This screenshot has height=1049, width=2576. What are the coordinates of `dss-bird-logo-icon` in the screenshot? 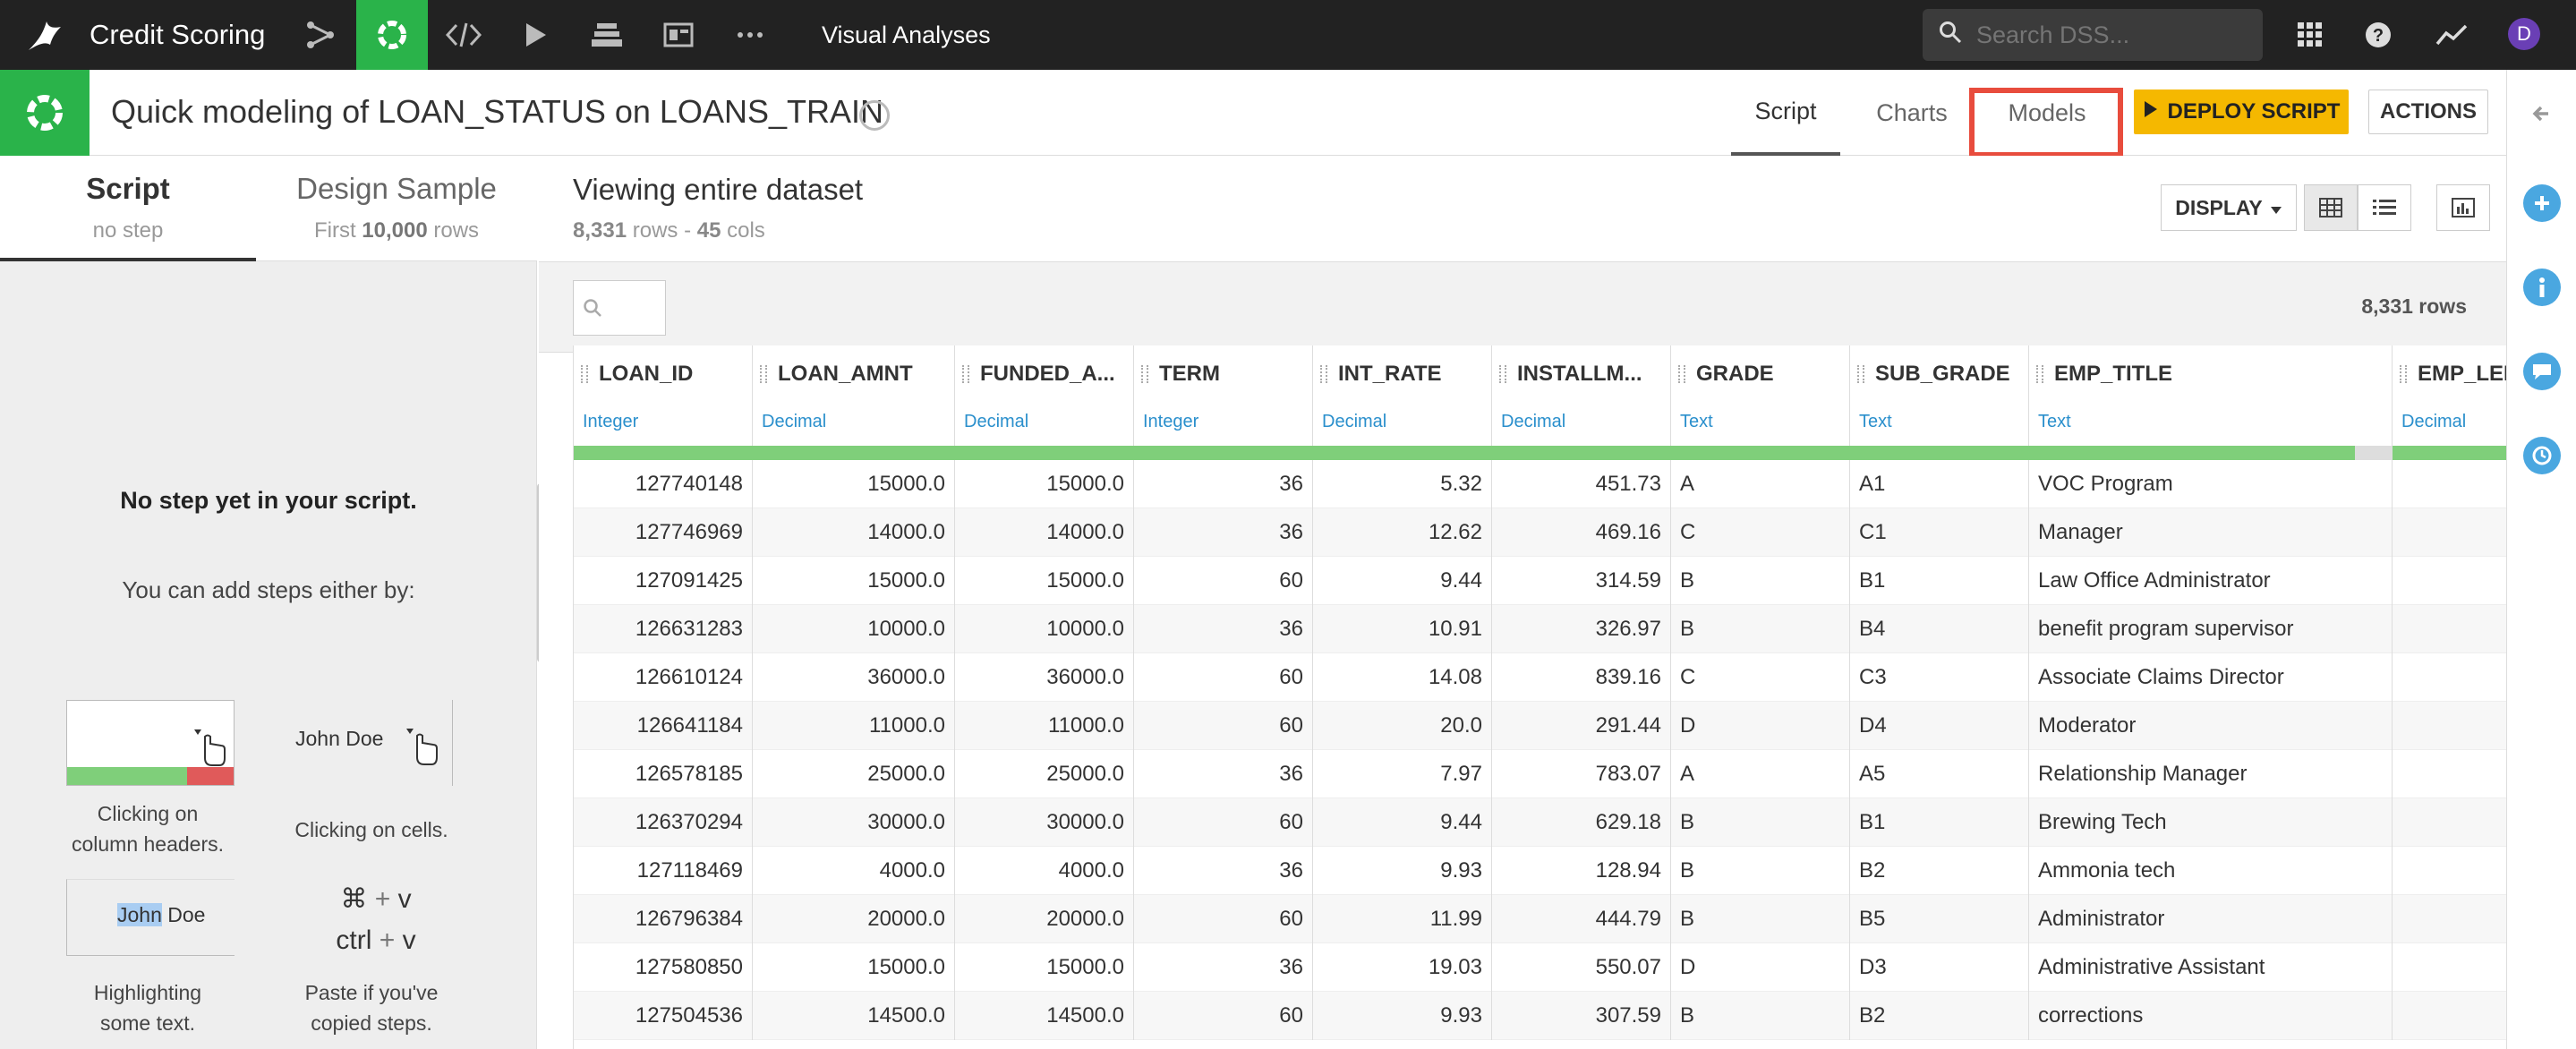 It's located at (47, 34).